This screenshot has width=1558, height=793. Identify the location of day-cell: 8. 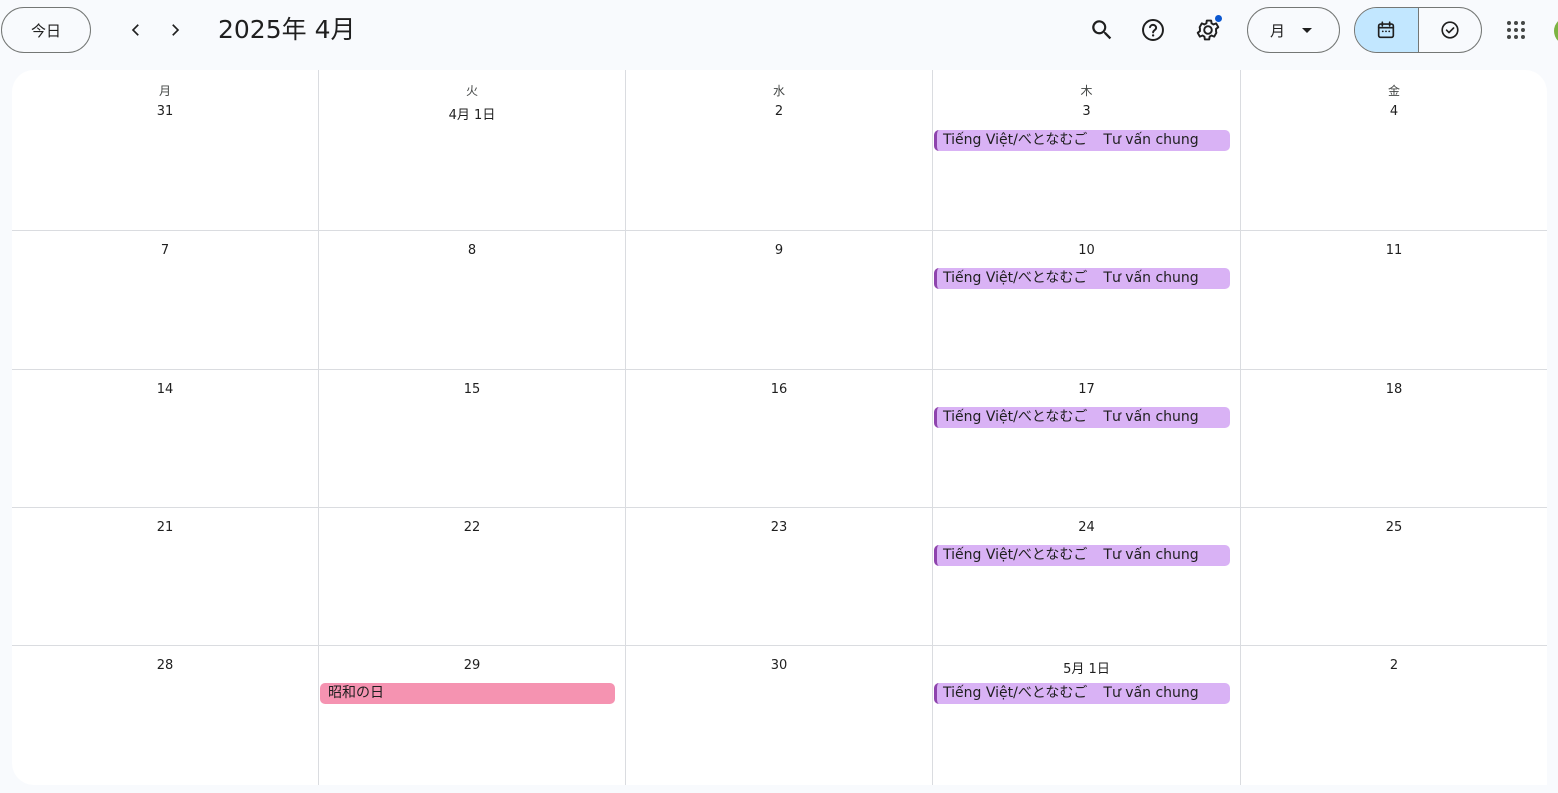
(472, 300).